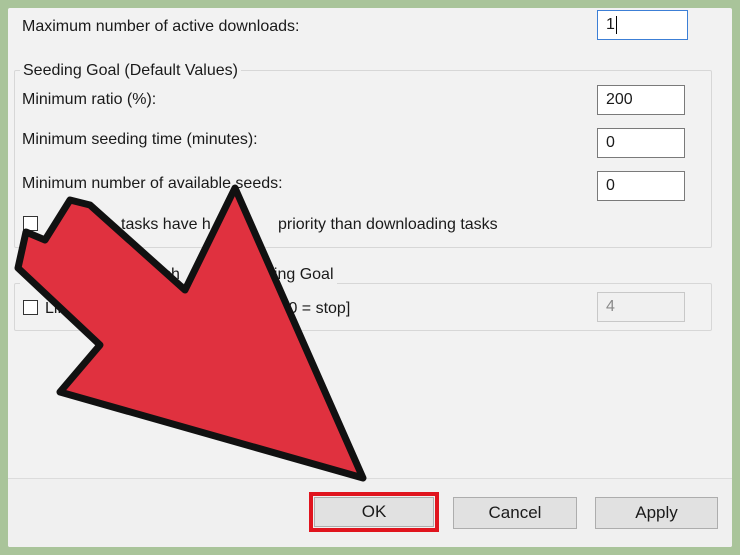 The image size is (740, 555). I want to click on min-ratio-label: Minimum ratio (%):, so click(89, 99).